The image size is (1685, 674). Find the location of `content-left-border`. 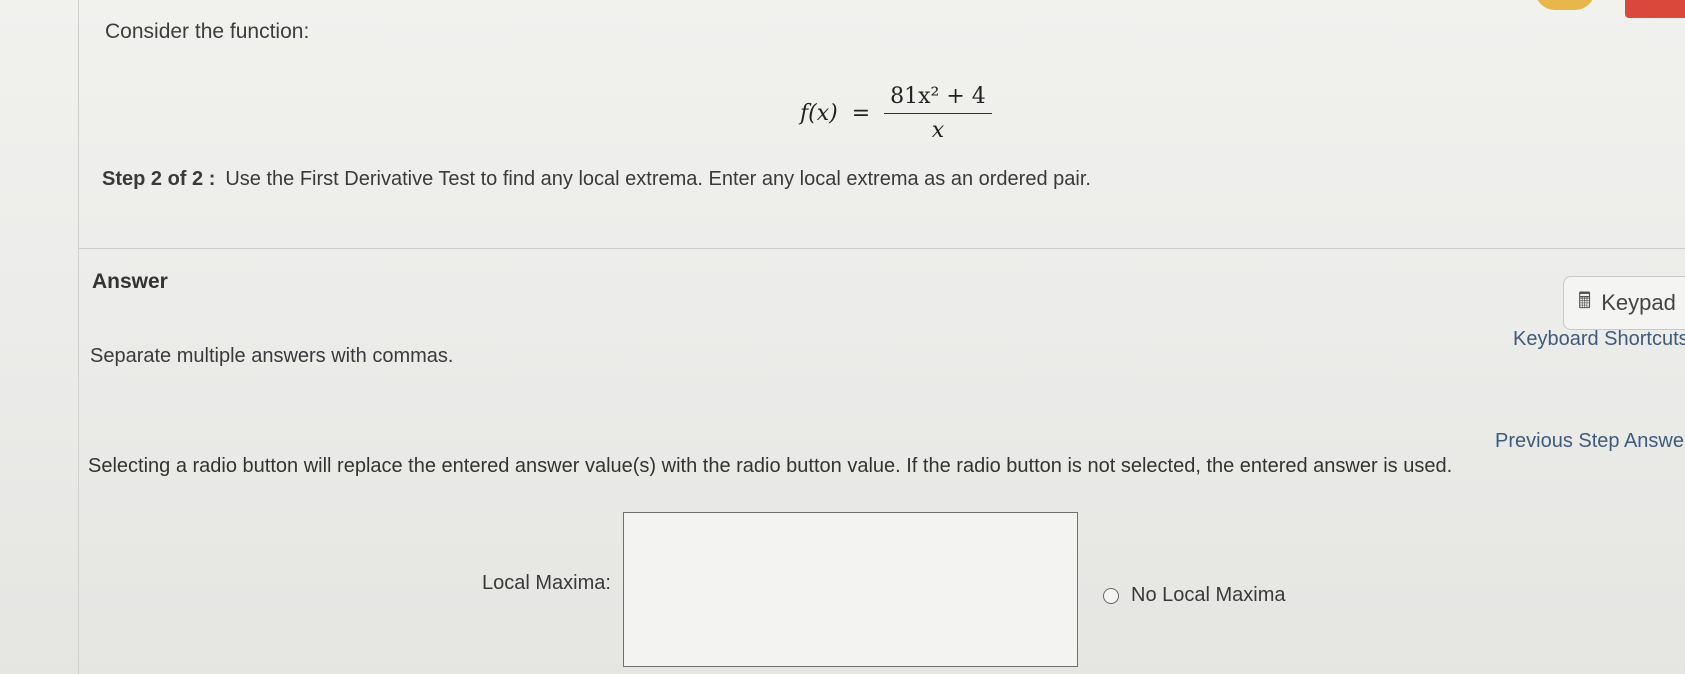

content-left-border is located at coordinates (78, 337).